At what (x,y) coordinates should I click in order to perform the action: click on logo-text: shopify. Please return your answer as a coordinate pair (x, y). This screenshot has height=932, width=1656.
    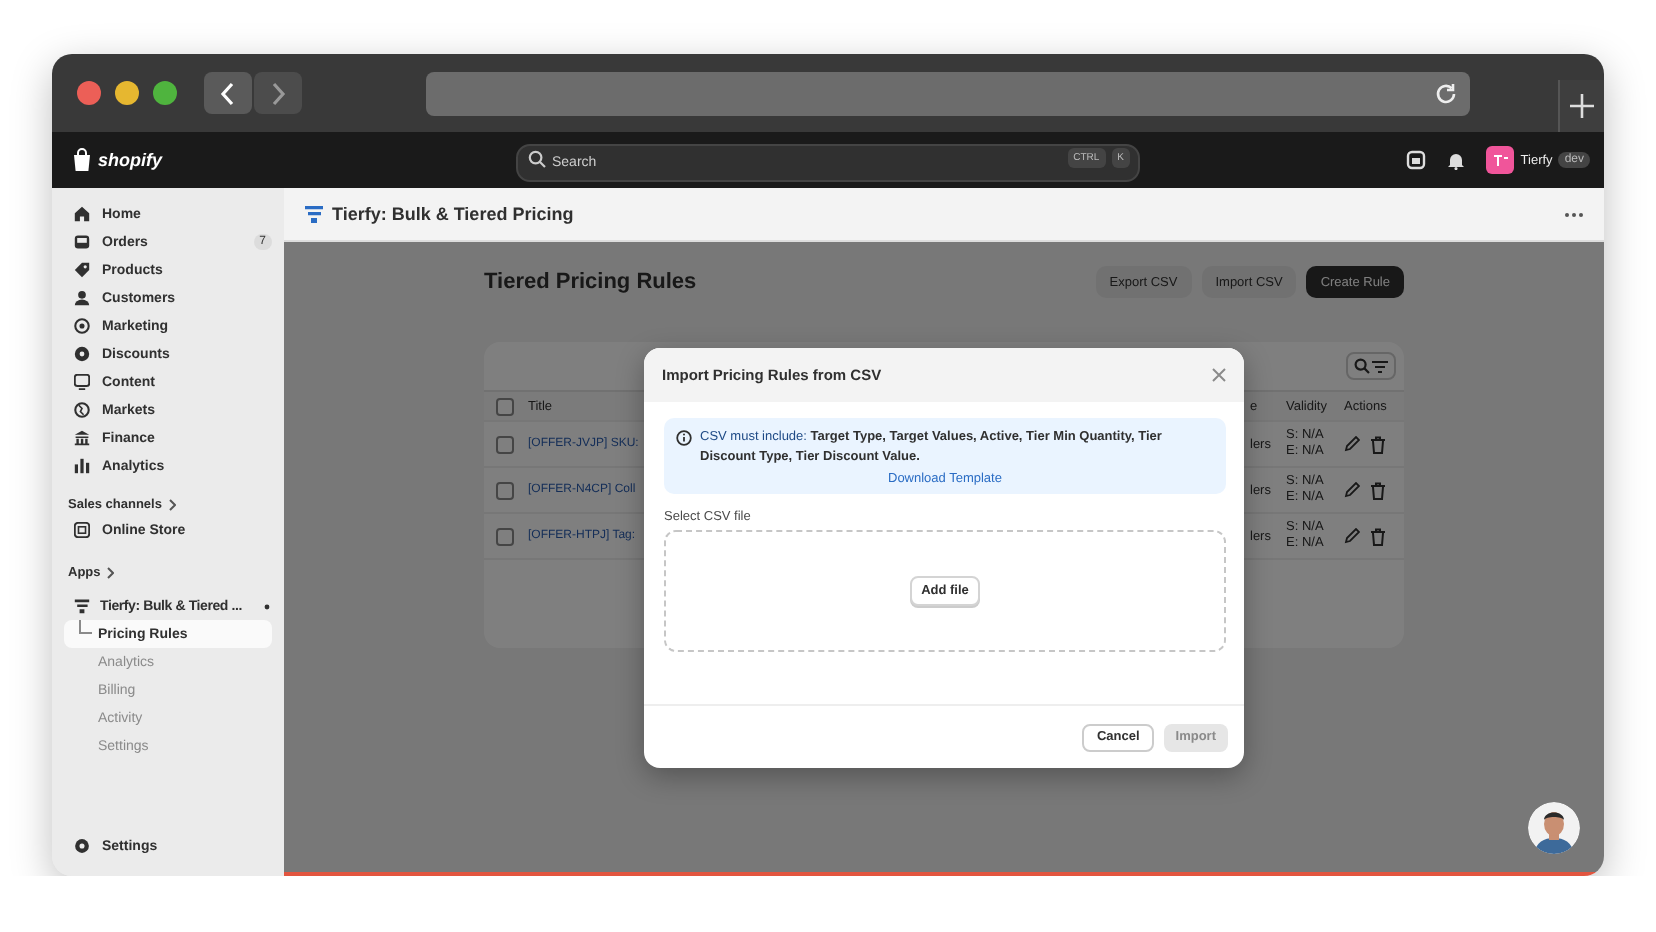
    Looking at the image, I should click on (130, 160).